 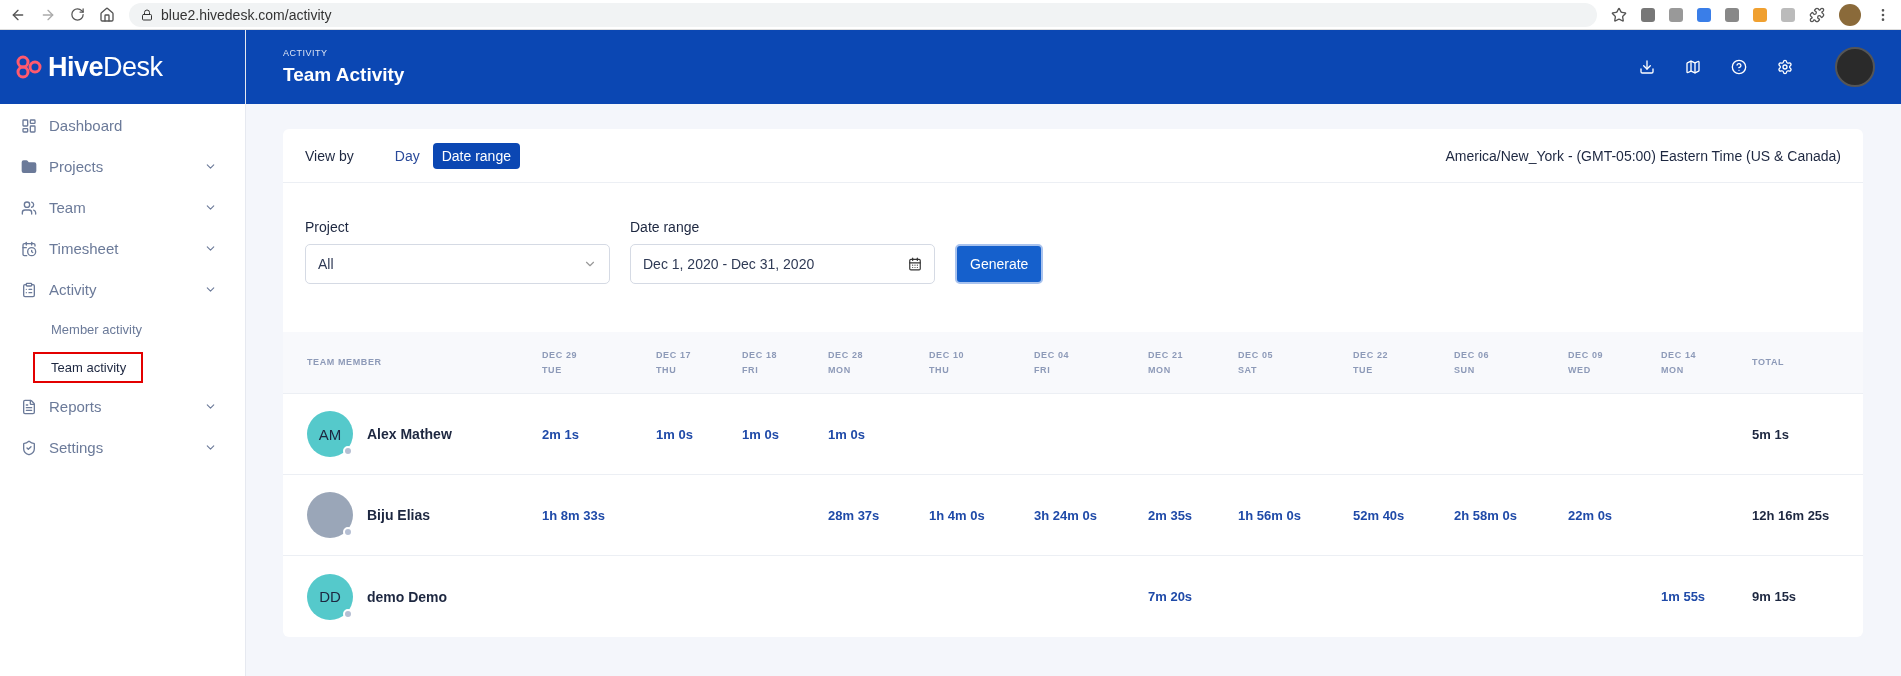 I want to click on nav-item: Timesheet, so click(x=122, y=248).